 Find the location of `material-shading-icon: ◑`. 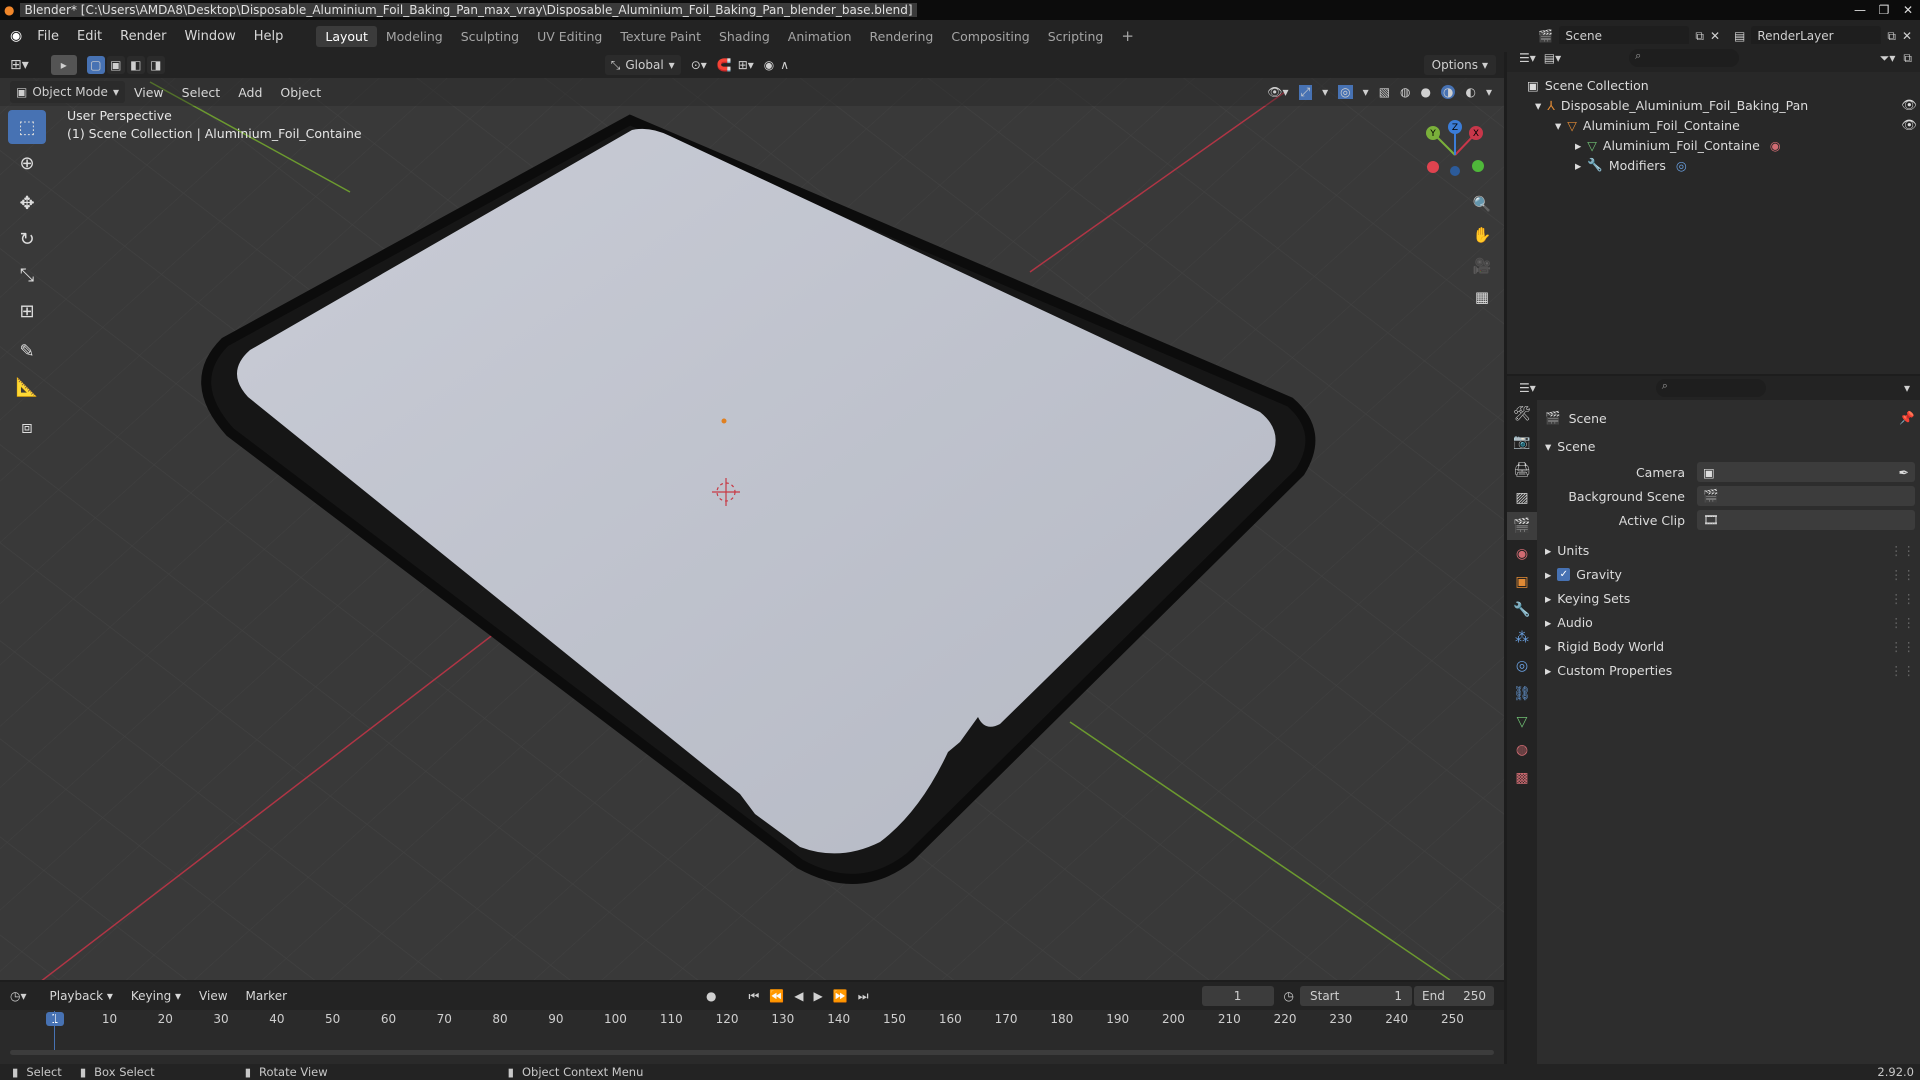

material-shading-icon: ◑ is located at coordinates (1448, 92).